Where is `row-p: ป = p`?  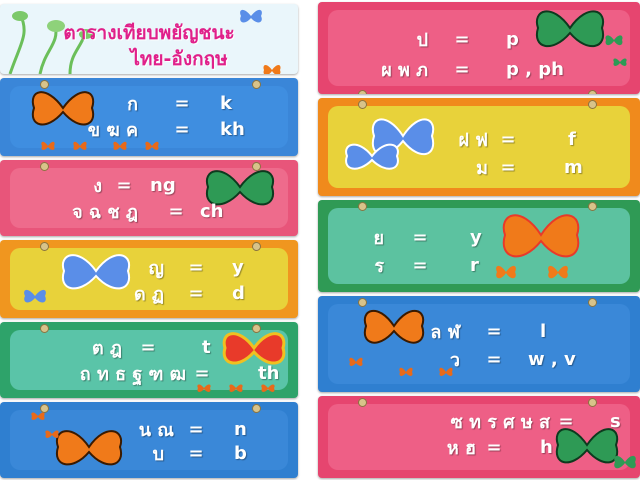
row-p: ป = p is located at coordinates (479, 39).